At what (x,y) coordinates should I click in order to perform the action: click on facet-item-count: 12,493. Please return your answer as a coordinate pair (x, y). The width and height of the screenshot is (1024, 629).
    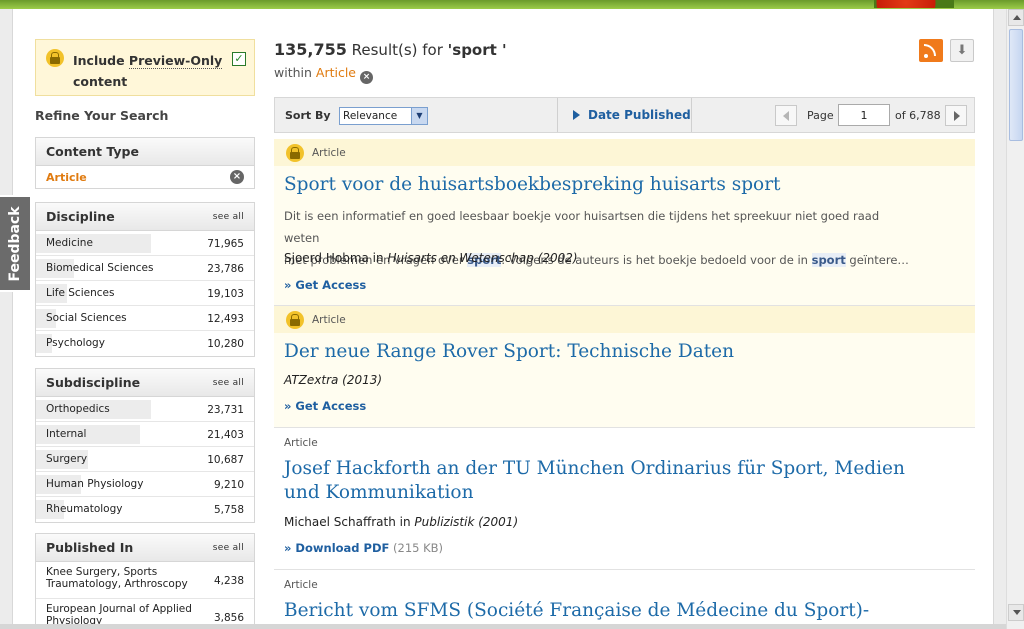
    Looking at the image, I should click on (225, 319).